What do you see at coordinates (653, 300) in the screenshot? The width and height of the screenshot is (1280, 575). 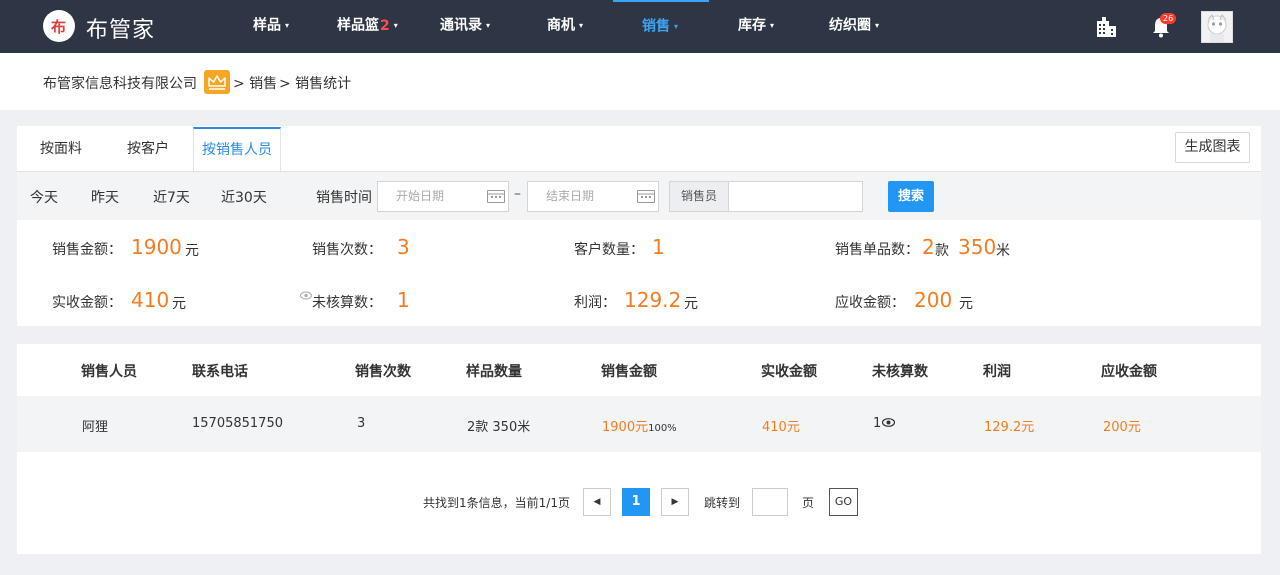 I see `profit-value: 129.2` at bounding box center [653, 300].